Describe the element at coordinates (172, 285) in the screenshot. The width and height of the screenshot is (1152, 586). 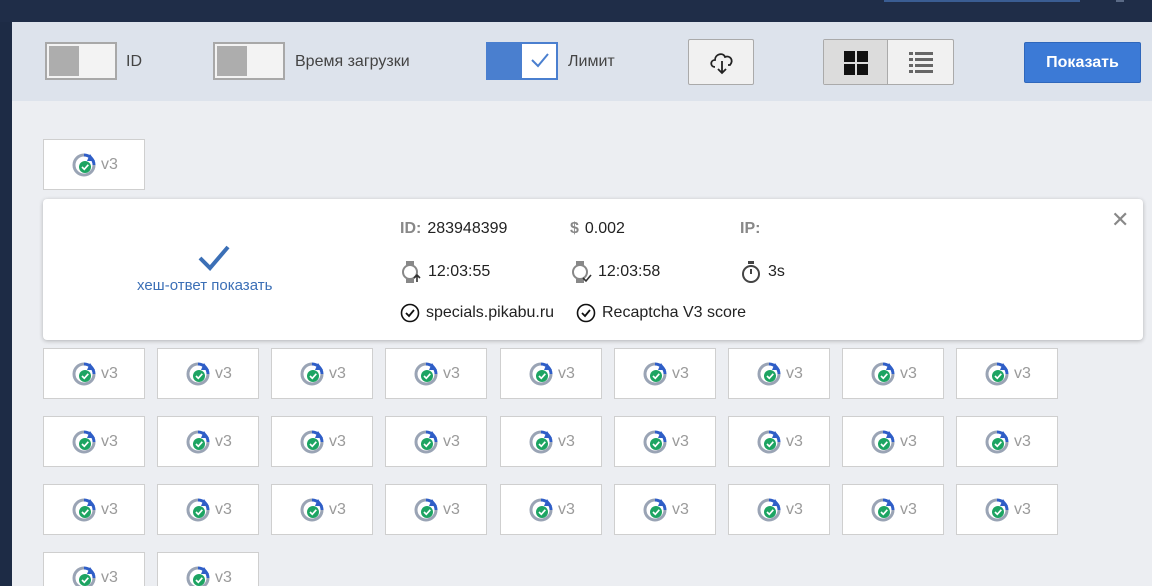
I see `hash-answer-label: хеш-ответ` at that location.